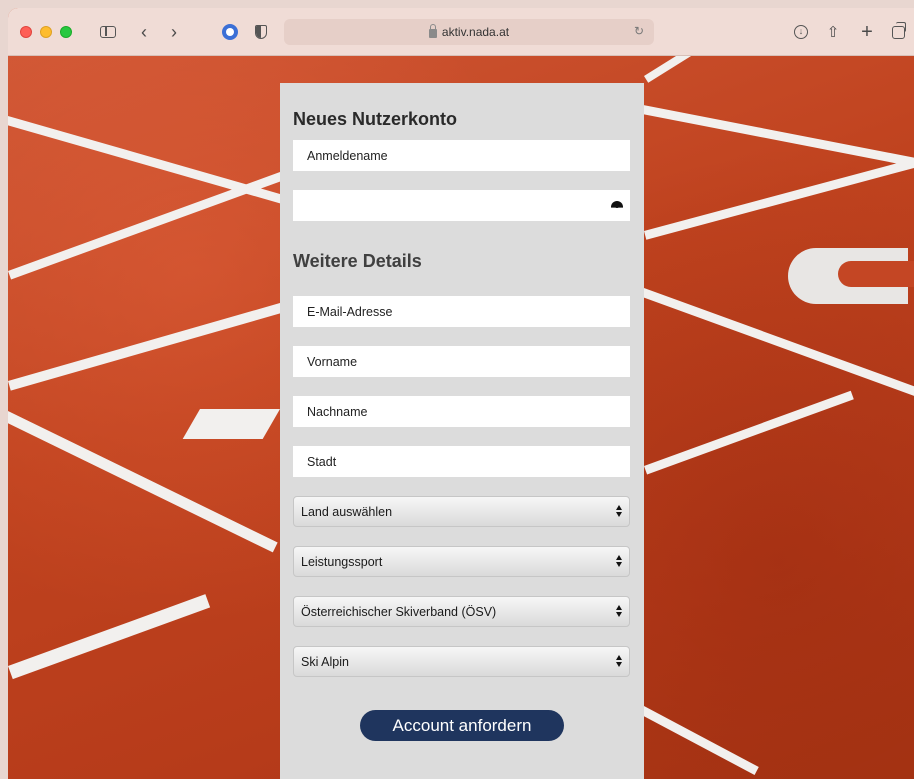  Describe the element at coordinates (375, 119) in the screenshot. I see `page-title: Neues Nutzerkonto` at that location.